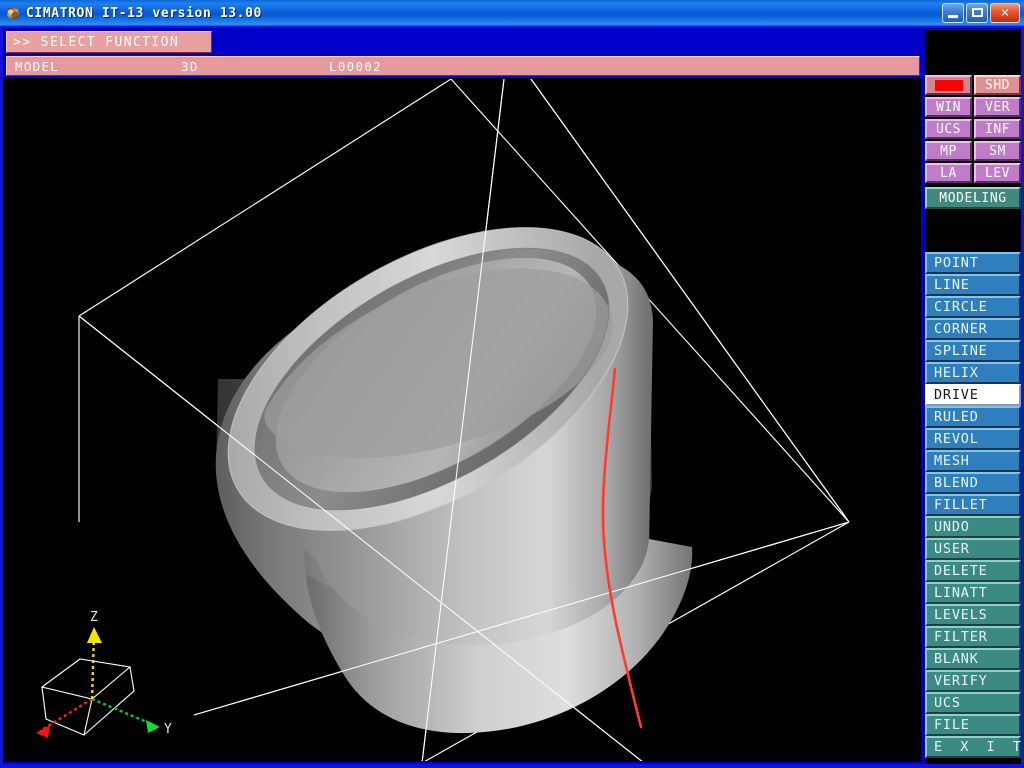 The height and width of the screenshot is (768, 1024). I want to click on menu-item-label: FILE, so click(952, 725).